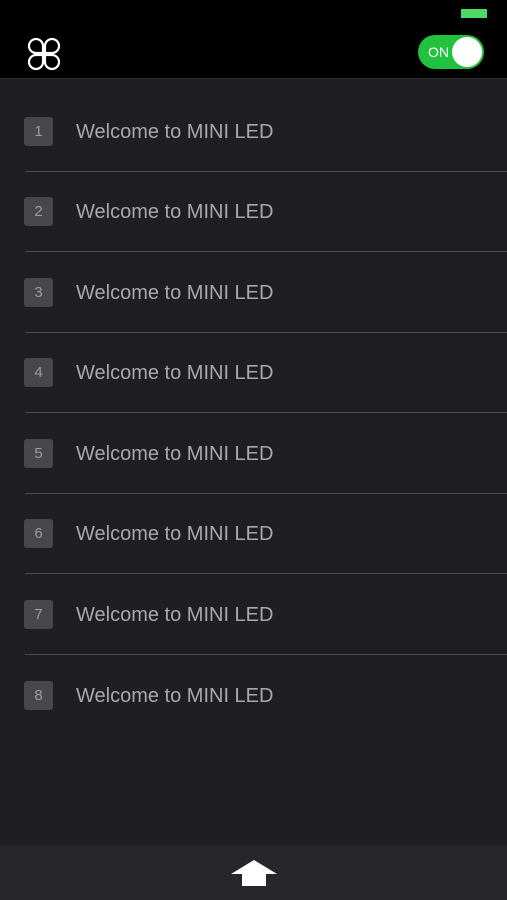 This screenshot has height=900, width=507. Describe the element at coordinates (38, 292) in the screenshot. I see `item-number-badge: 3` at that location.